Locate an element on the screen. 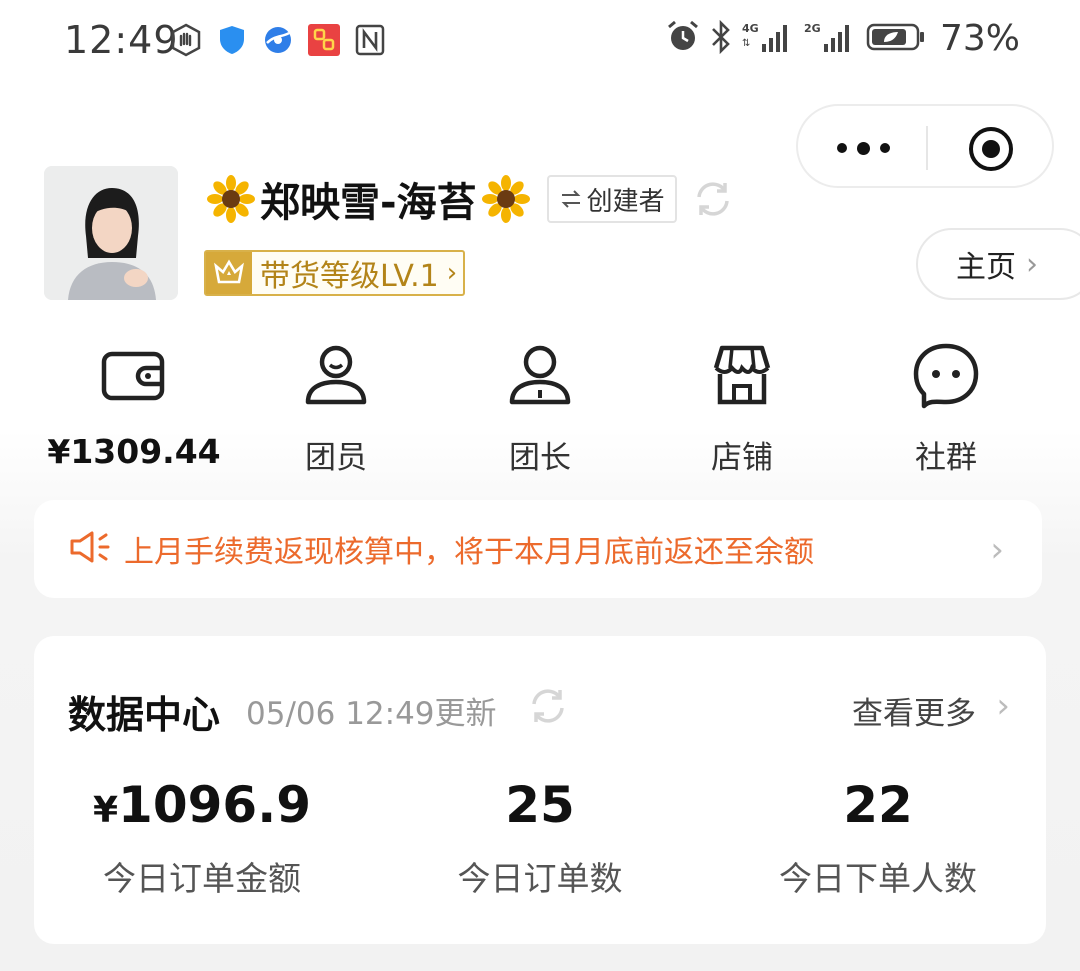 Image resolution: width=1080 pixels, height=971 pixels. status-icons-left is located at coordinates (278, 40).